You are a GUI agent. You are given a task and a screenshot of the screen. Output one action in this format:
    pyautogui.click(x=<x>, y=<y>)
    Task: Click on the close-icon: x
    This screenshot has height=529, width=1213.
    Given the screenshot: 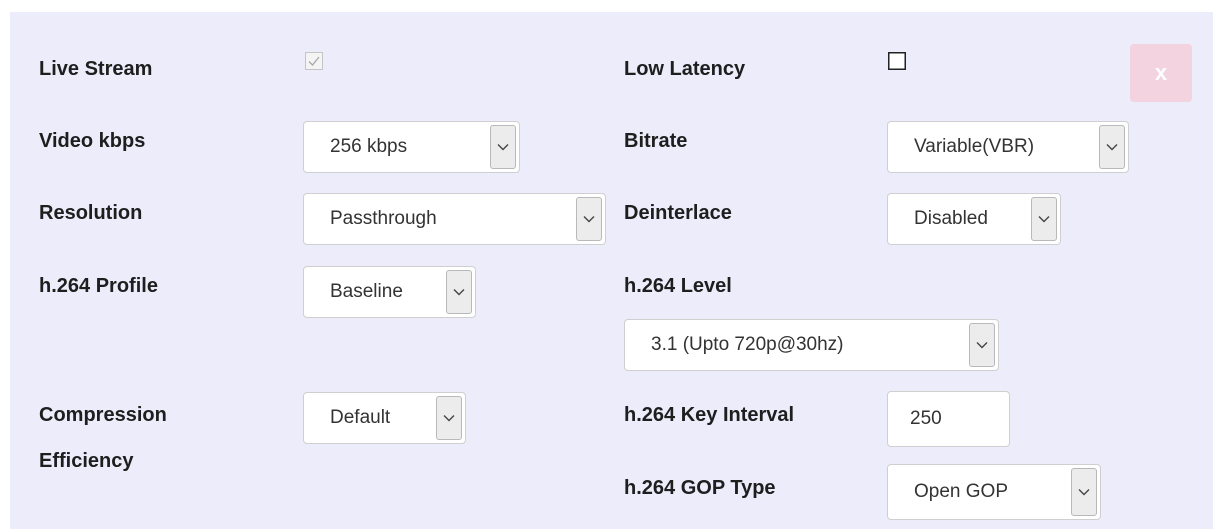 What is the action you would take?
    pyautogui.click(x=1161, y=72)
    